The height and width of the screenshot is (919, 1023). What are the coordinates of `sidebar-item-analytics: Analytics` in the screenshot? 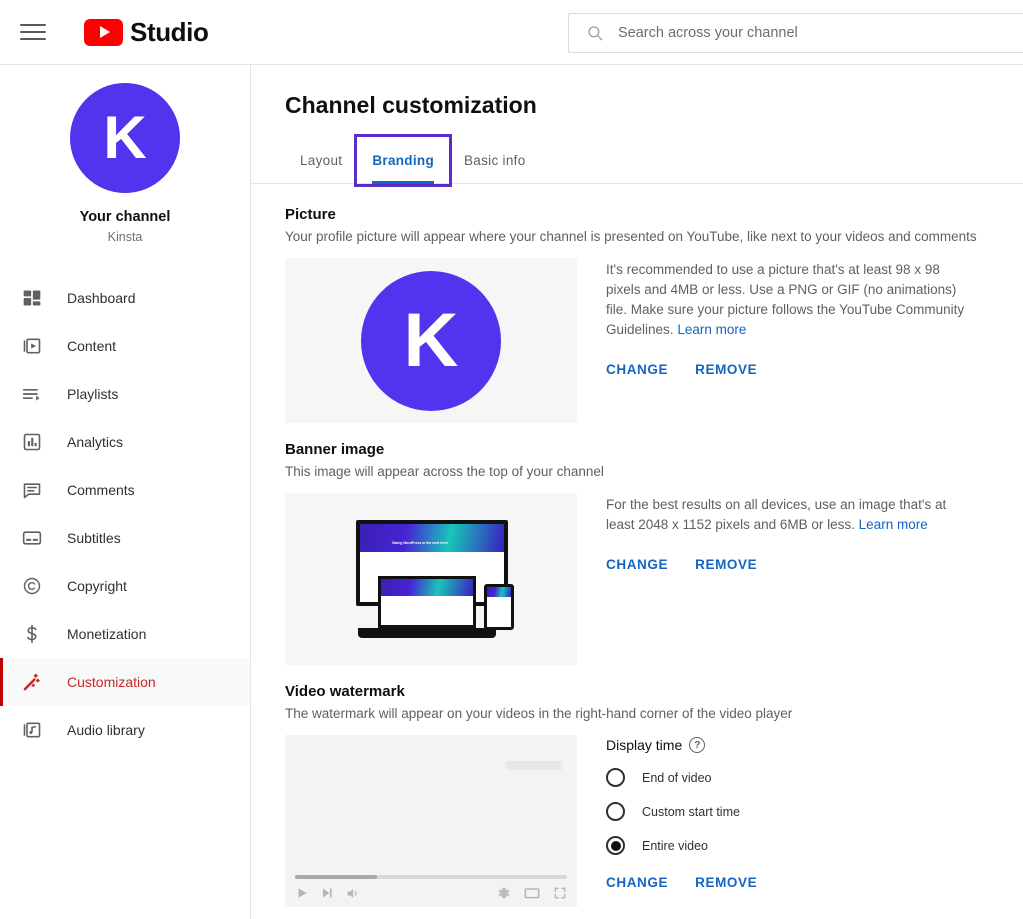 It's located at (125, 442).